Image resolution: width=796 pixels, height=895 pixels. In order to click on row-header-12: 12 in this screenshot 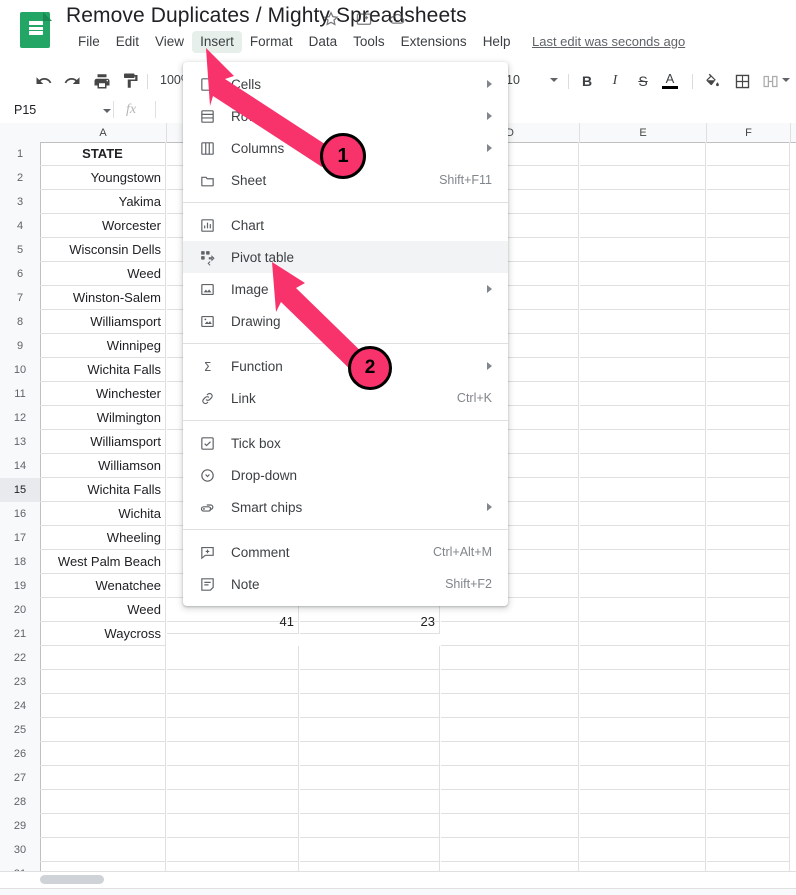, I will do `click(20, 418)`.